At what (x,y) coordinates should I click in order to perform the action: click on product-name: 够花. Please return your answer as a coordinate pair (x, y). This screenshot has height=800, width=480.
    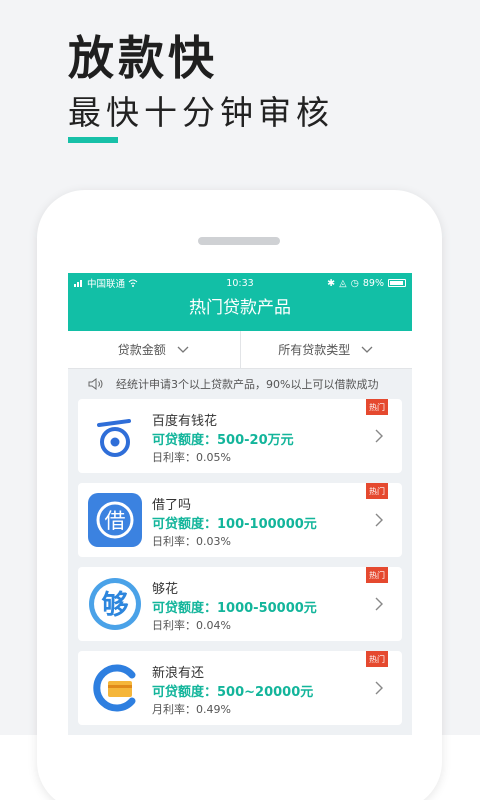
    Looking at the image, I should click on (165, 589).